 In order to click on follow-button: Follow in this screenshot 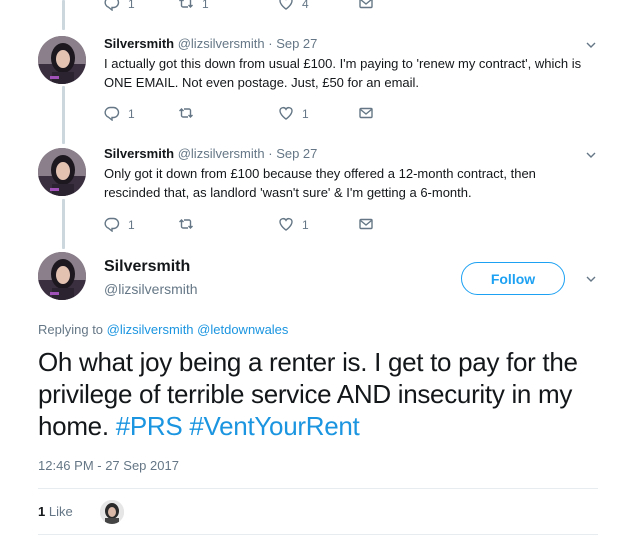, I will do `click(513, 278)`.